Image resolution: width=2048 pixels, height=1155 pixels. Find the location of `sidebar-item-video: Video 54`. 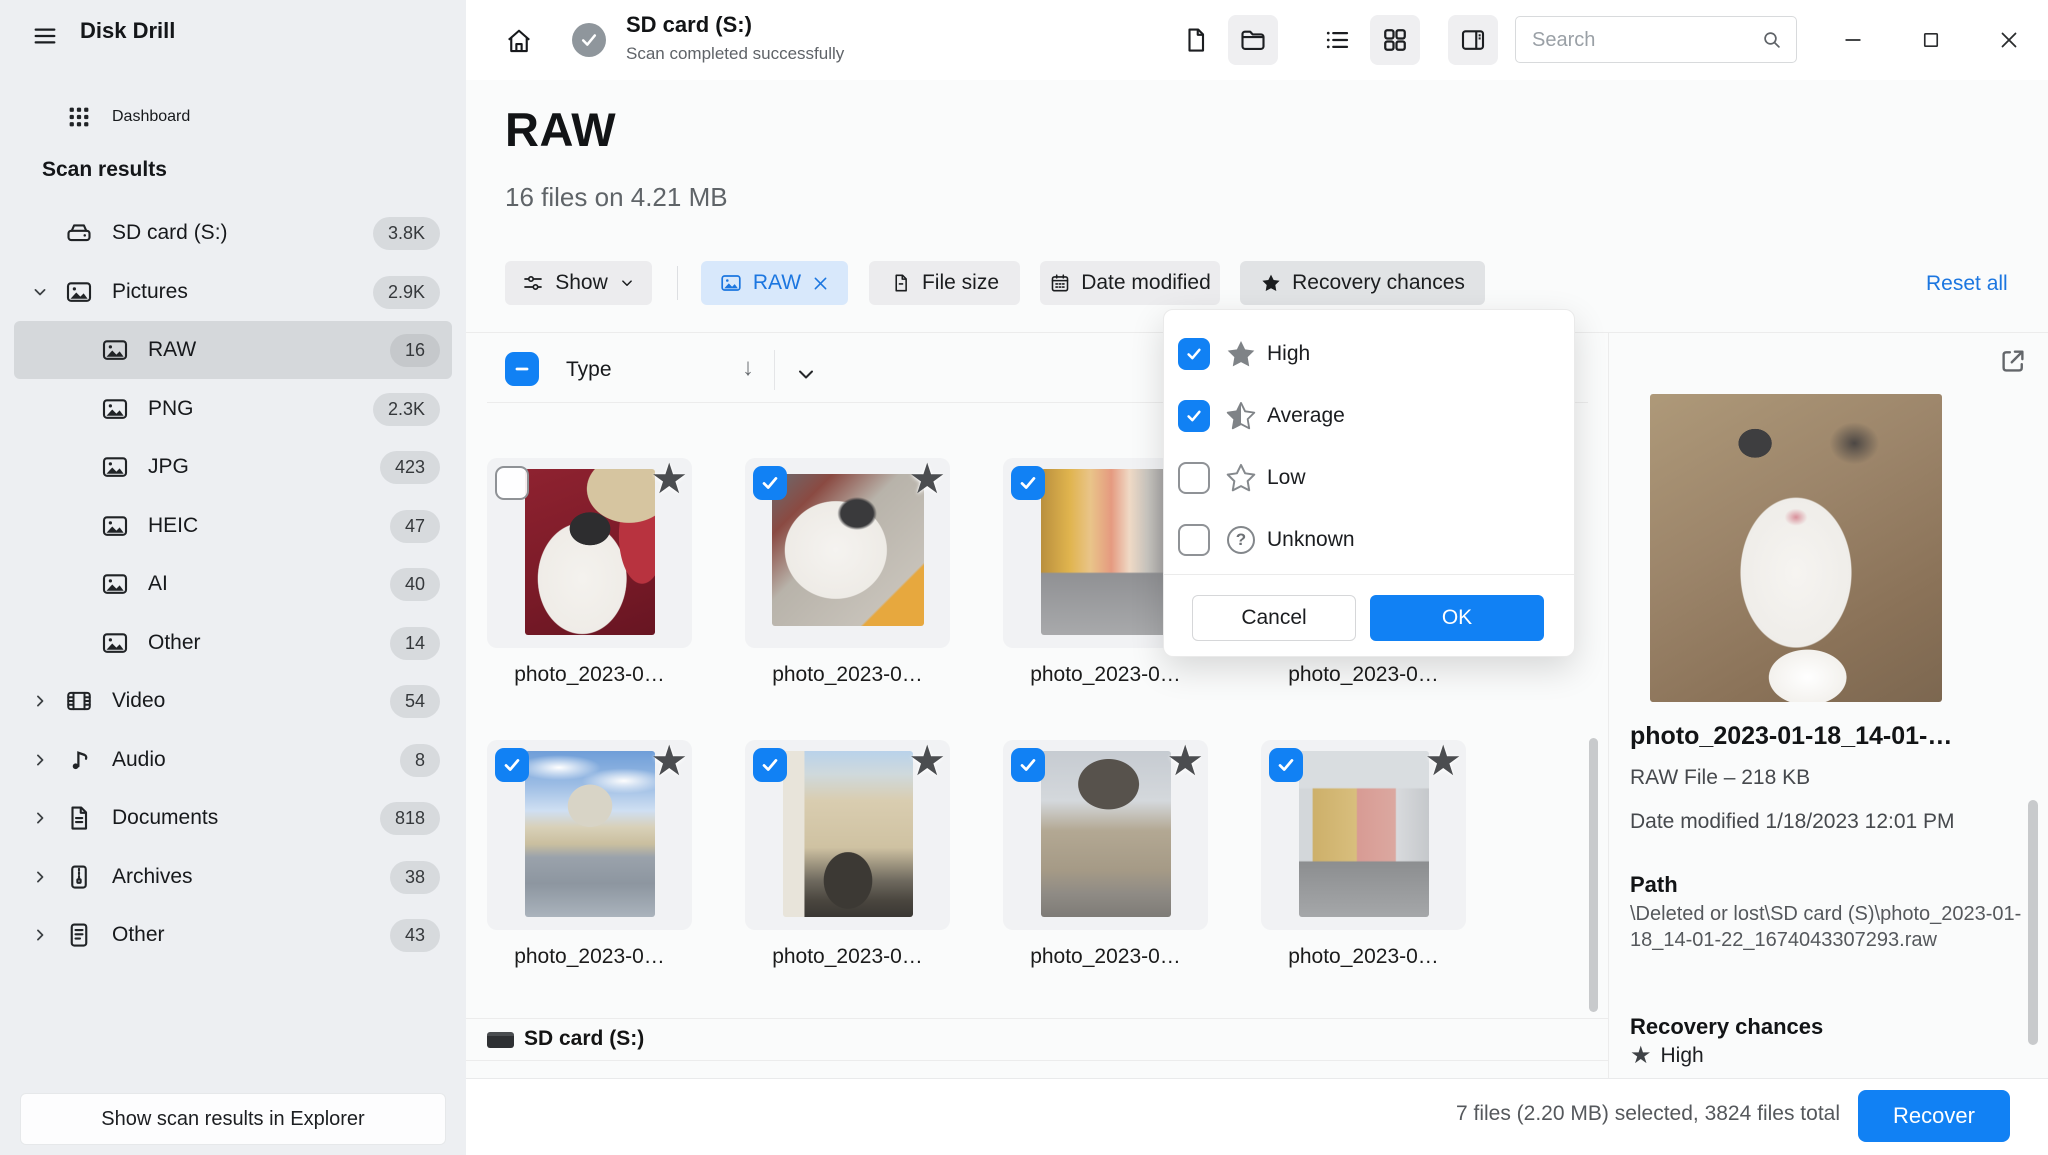

sidebar-item-video: Video 54 is located at coordinates (233, 701).